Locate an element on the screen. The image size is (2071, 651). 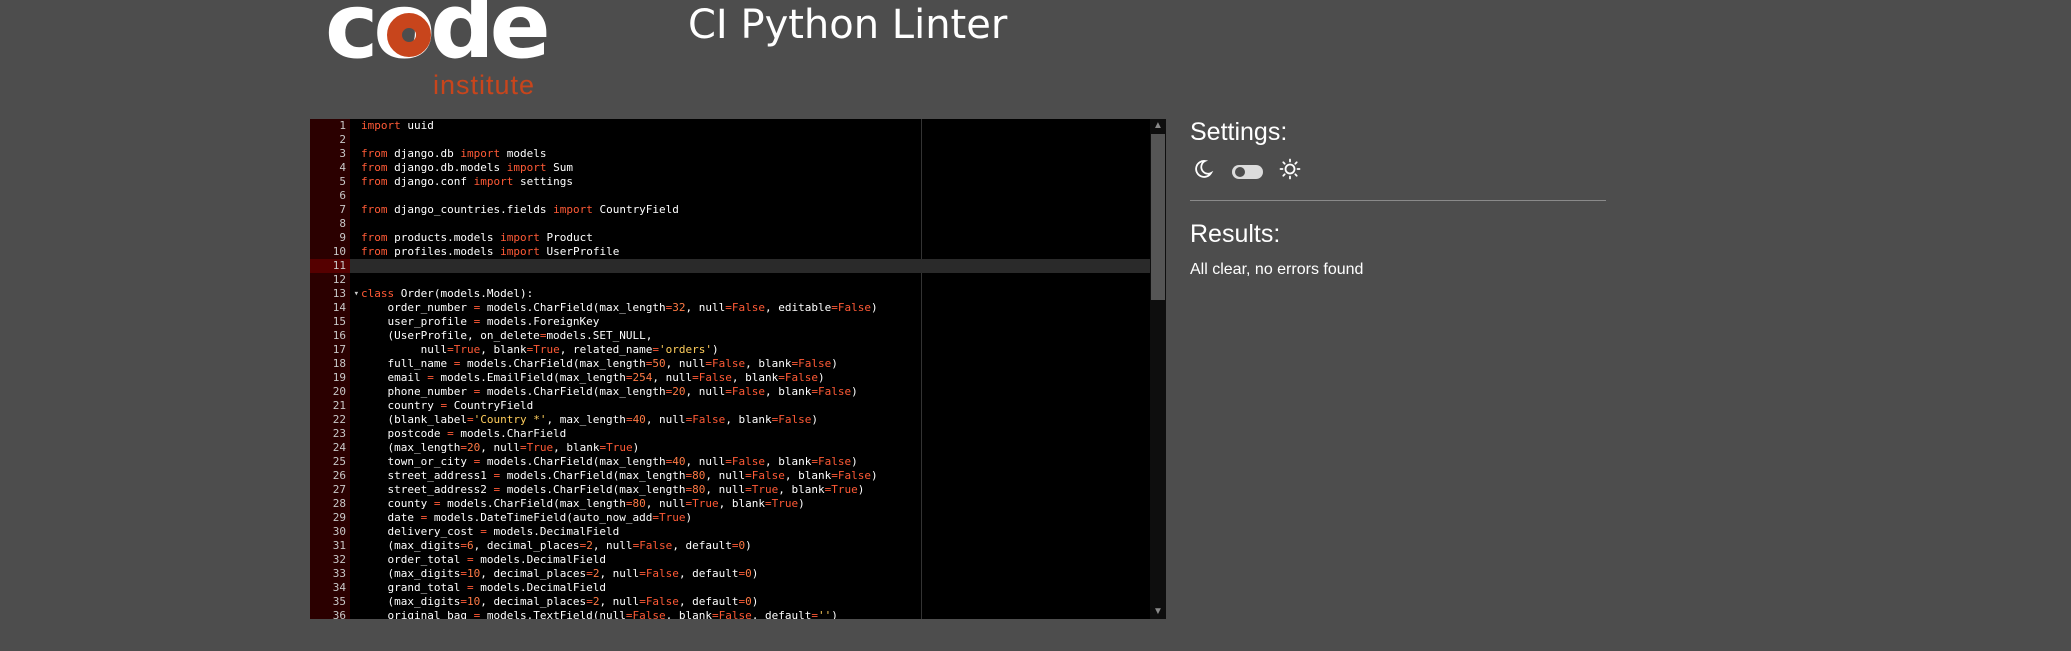
line-number: 24 is located at coordinates (339, 447).